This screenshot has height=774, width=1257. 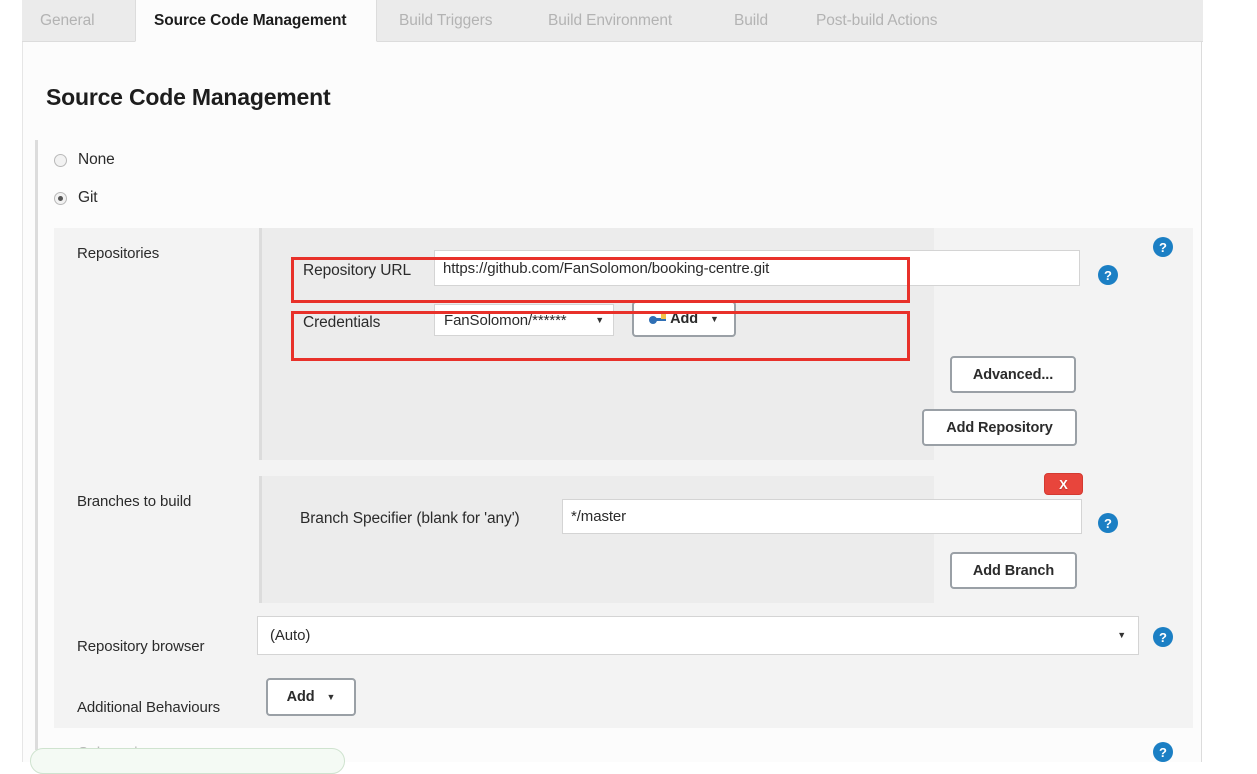 I want to click on credentials-label: Credentials, so click(x=342, y=322).